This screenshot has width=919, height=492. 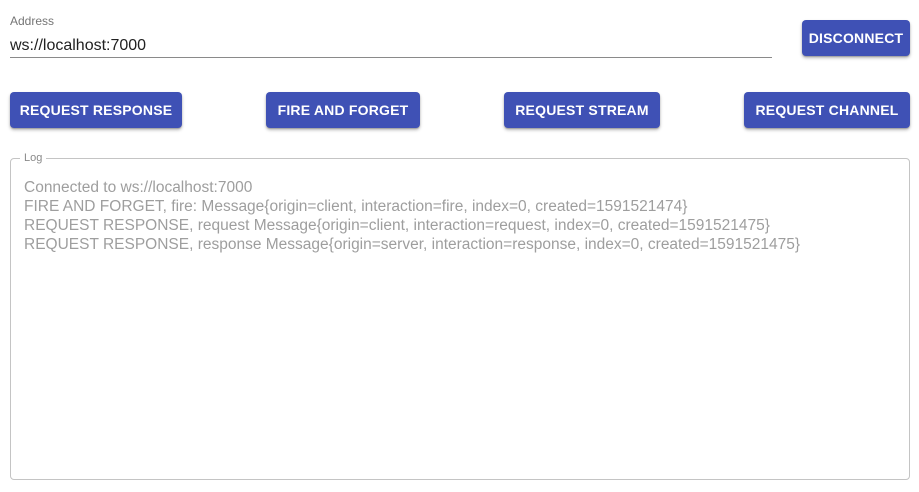 I want to click on request-channel-button: REQUEST CHANNEL, so click(x=827, y=110).